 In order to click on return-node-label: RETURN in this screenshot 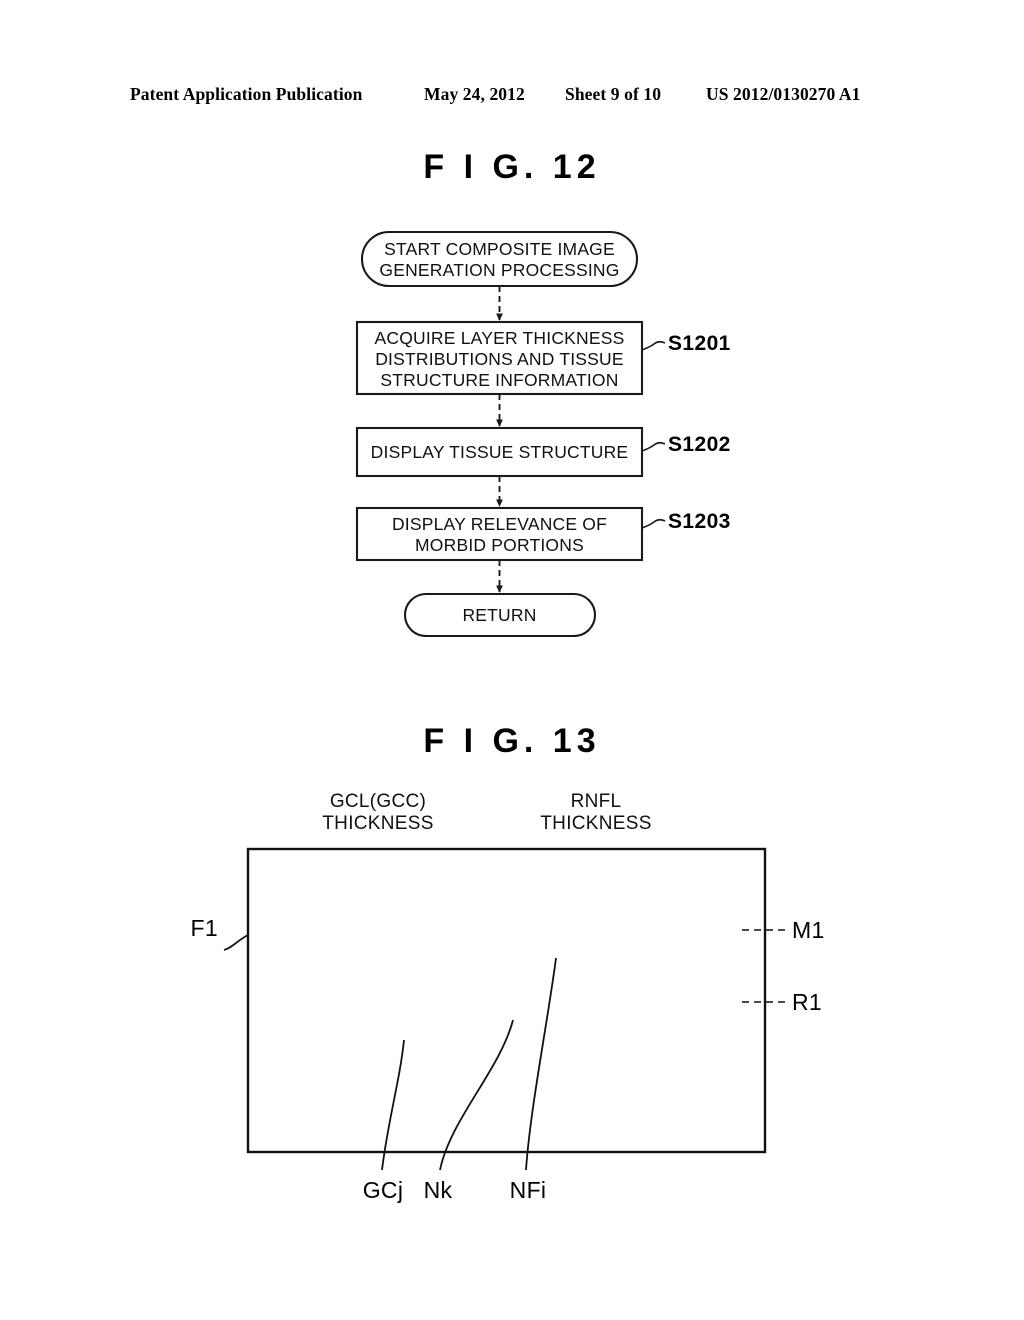, I will do `click(499, 615)`.